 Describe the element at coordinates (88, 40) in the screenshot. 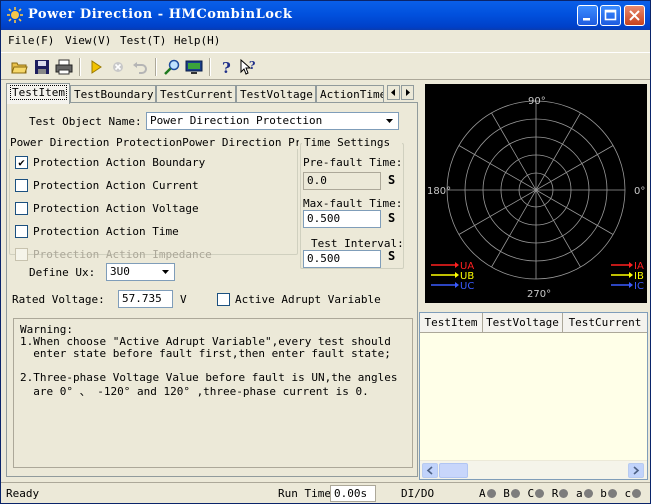

I see `menu-view: View(V)` at that location.